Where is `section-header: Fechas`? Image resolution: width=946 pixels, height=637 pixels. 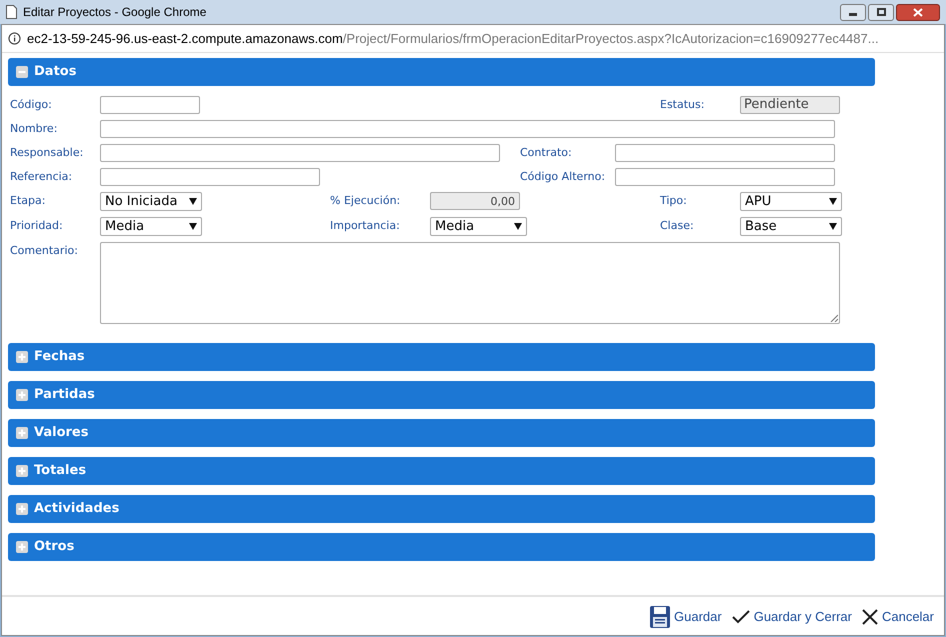
section-header: Fechas is located at coordinates (441, 357).